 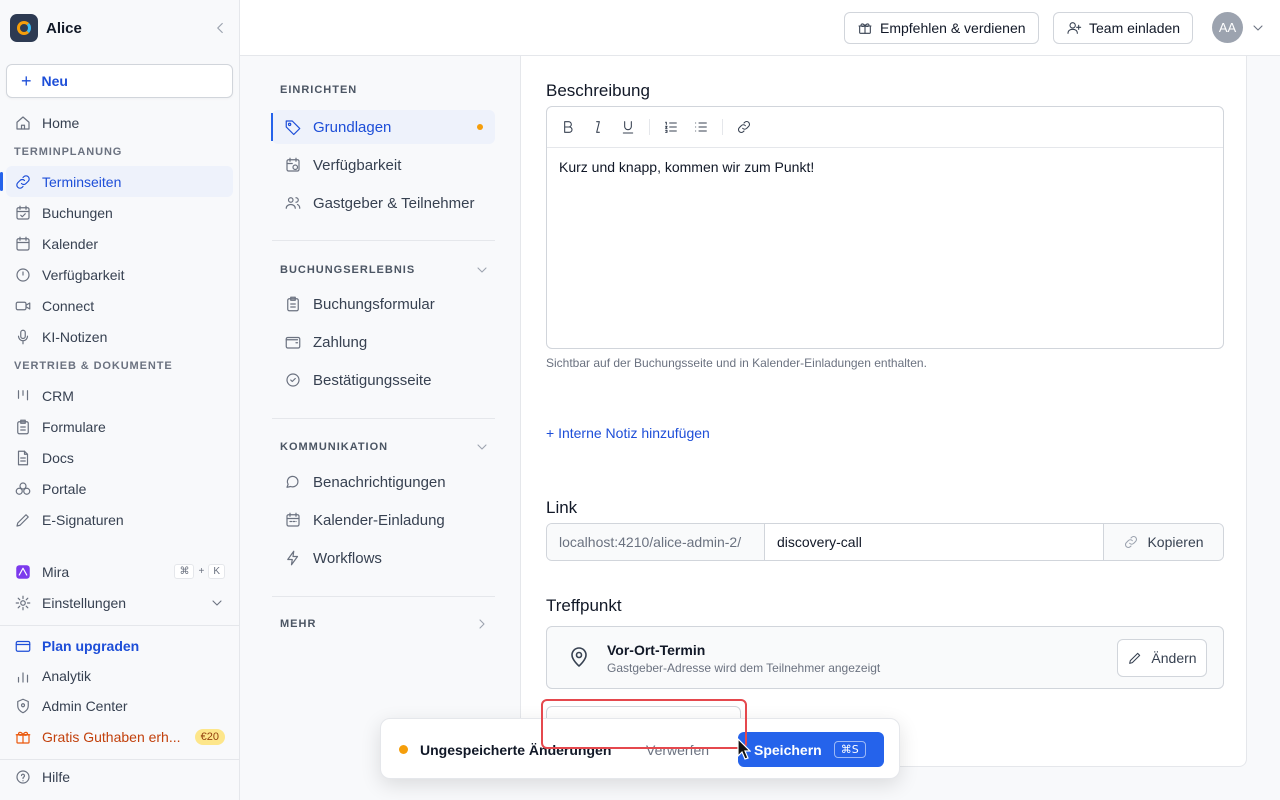 I want to click on settings-item-label: Buchungsformular, so click(x=374, y=304).